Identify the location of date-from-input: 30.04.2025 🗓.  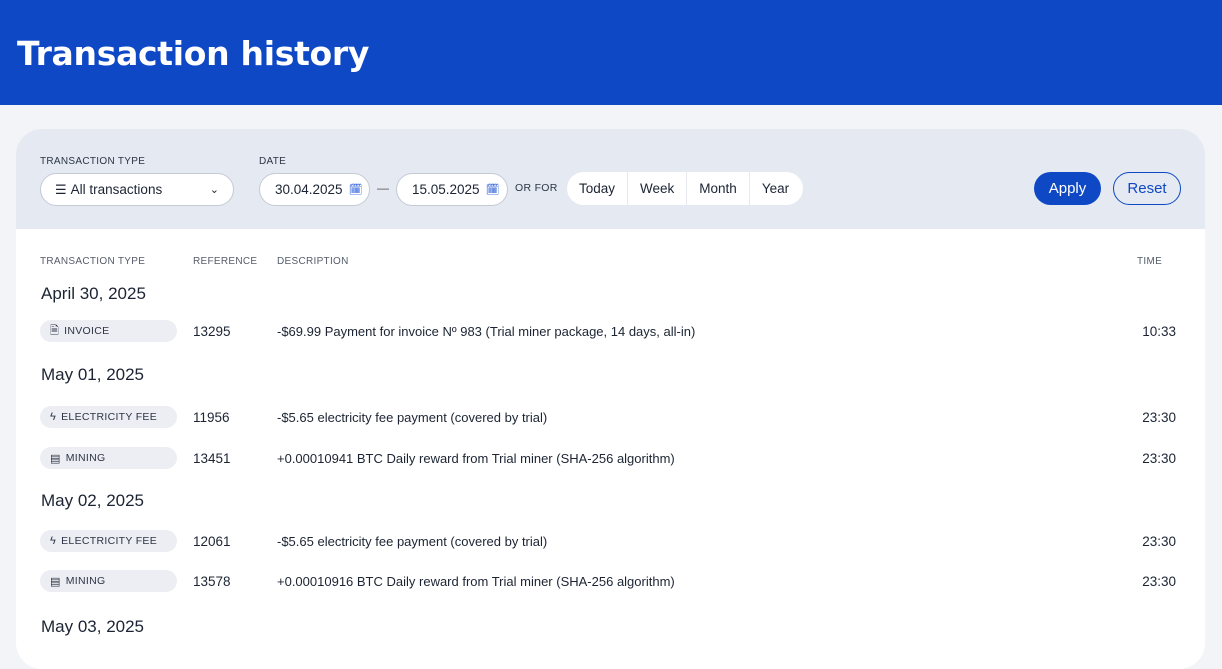
(314, 189).